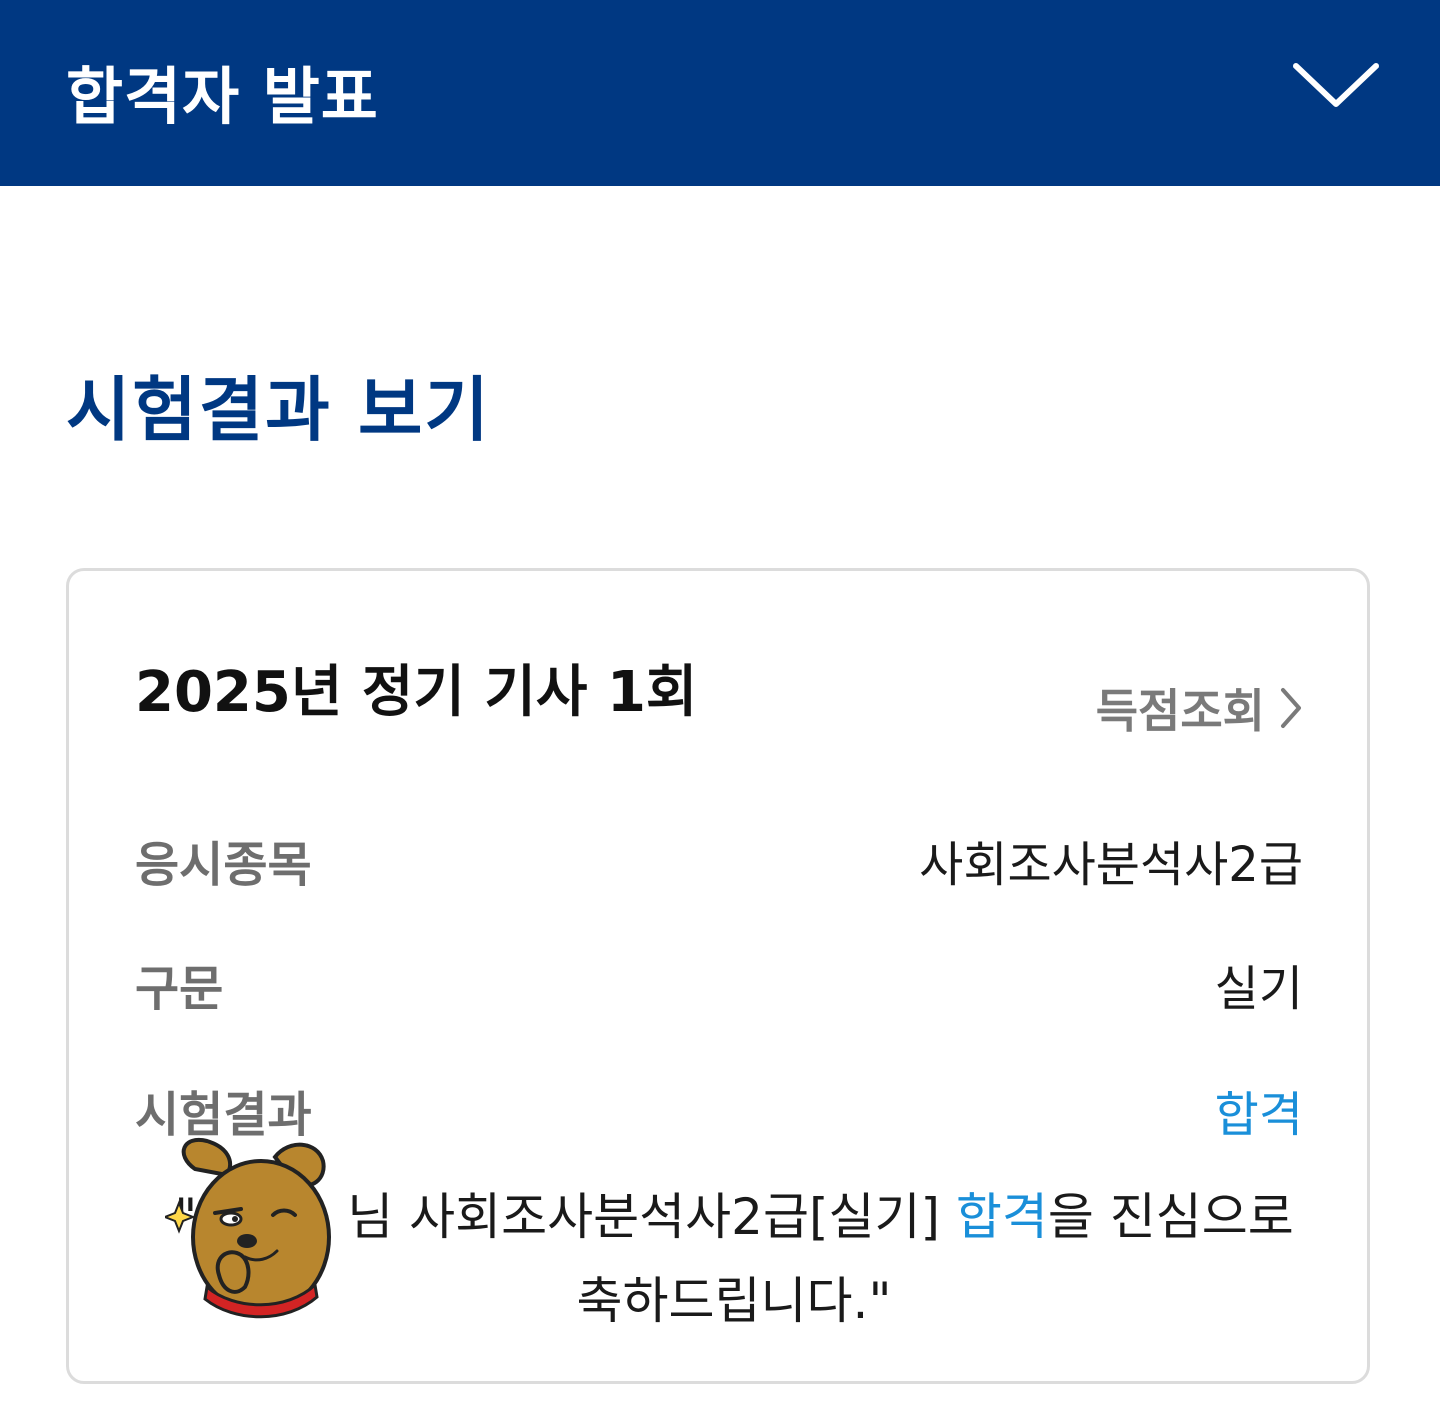  What do you see at coordinates (179, 989) in the screenshot?
I see `row-label-type: 구문` at bounding box center [179, 989].